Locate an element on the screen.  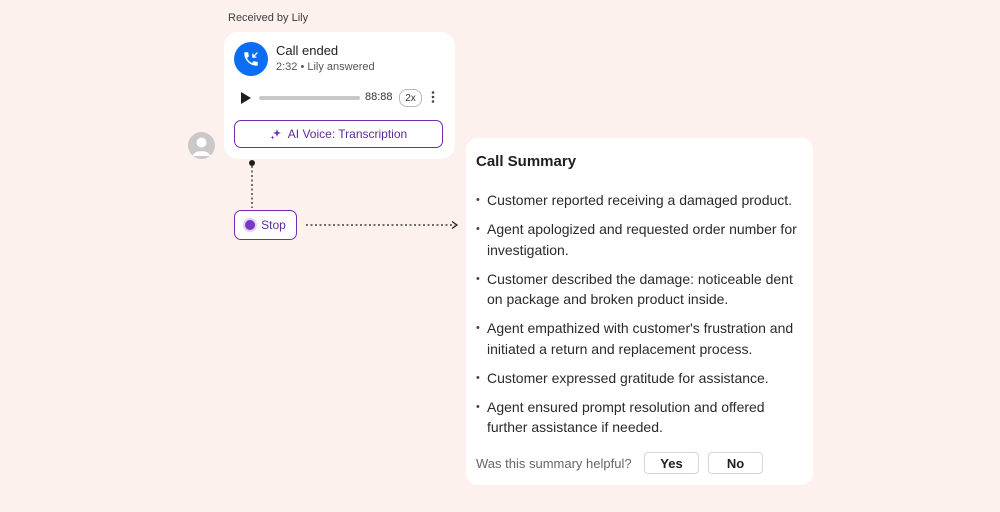
feedback-yes-button: Yes is located at coordinates (671, 463).